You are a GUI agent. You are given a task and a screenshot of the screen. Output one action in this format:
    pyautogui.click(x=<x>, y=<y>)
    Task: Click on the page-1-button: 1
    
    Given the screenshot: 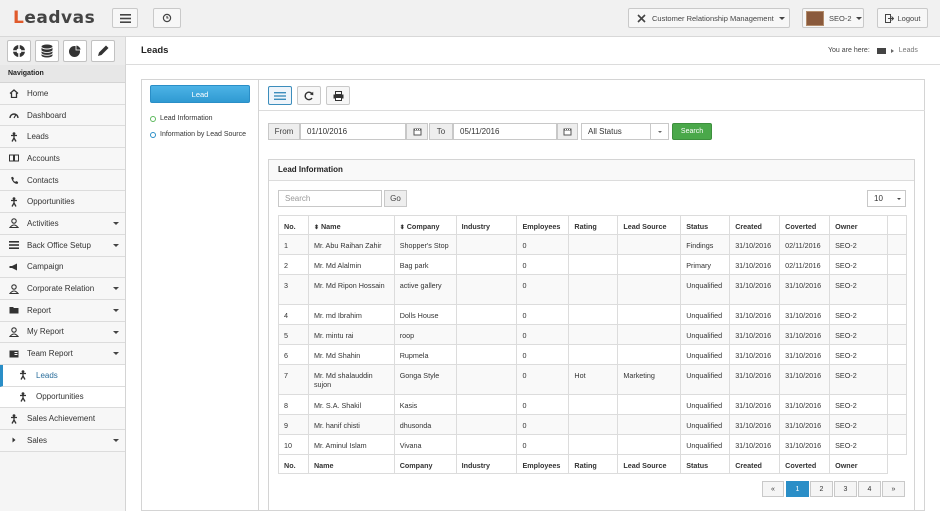 What is the action you would take?
    pyautogui.click(x=797, y=489)
    